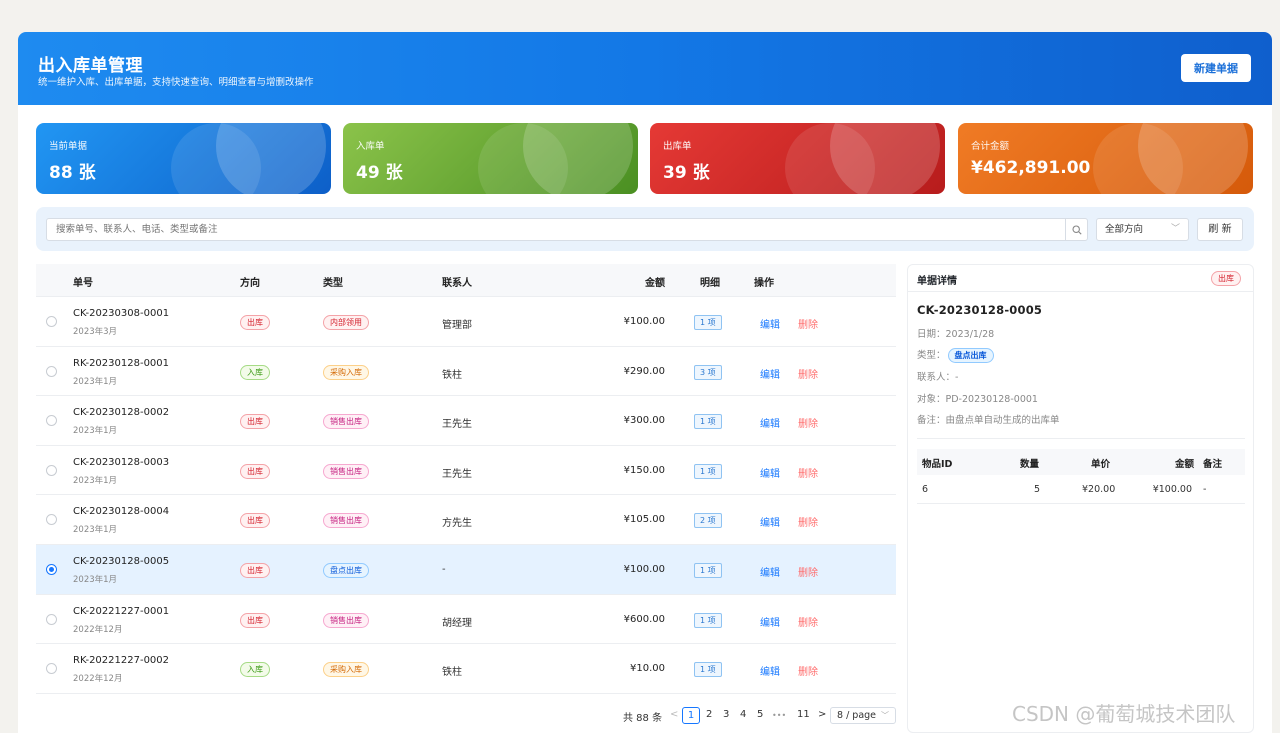 This screenshot has width=1280, height=733. What do you see at coordinates (1184, 464) in the screenshot?
I see `col-item-amount: 金额` at bounding box center [1184, 464].